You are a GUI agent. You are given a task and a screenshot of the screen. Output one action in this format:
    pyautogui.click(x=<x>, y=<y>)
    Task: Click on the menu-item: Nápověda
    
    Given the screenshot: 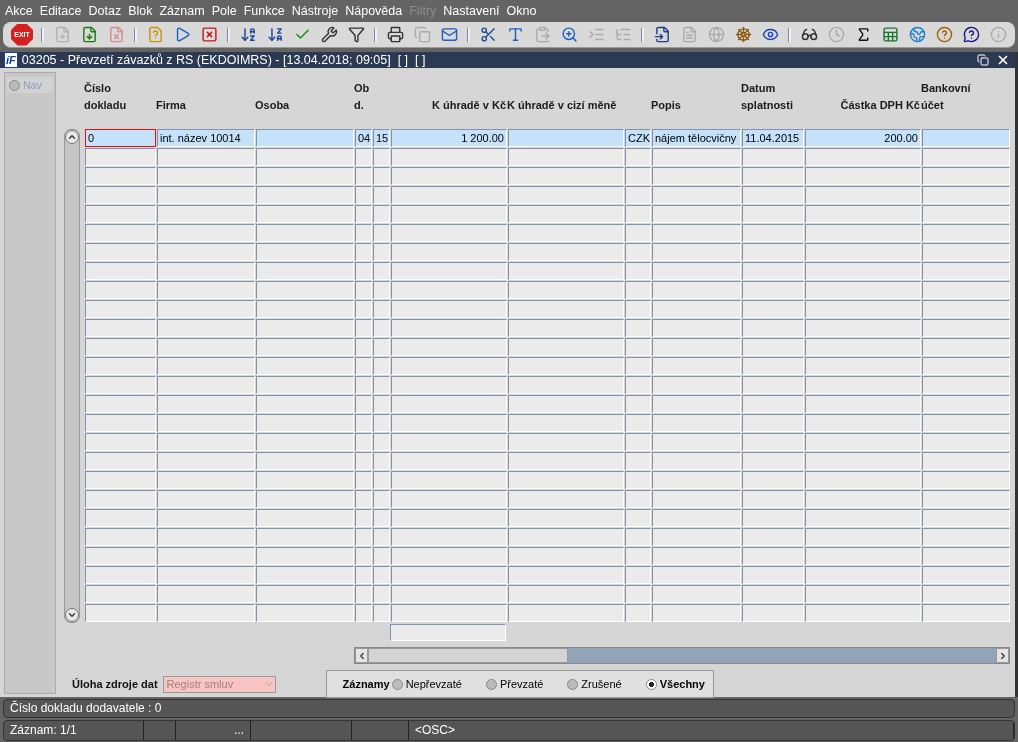 What is the action you would take?
    pyautogui.click(x=374, y=11)
    